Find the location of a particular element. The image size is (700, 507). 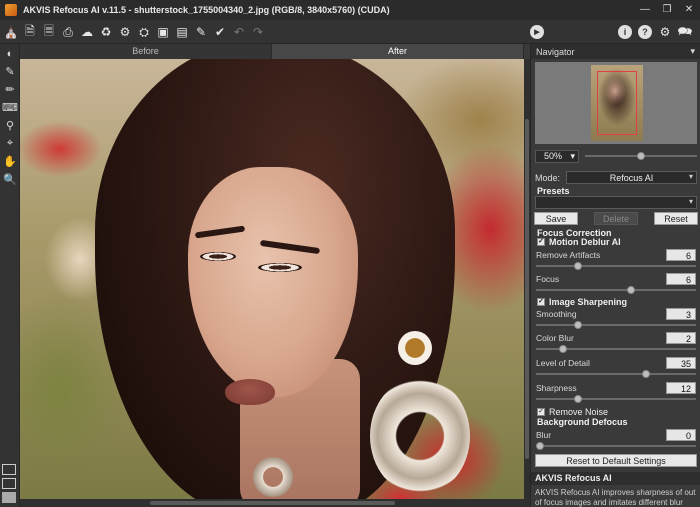

blur-param: Blur 0 is located at coordinates (616, 441).